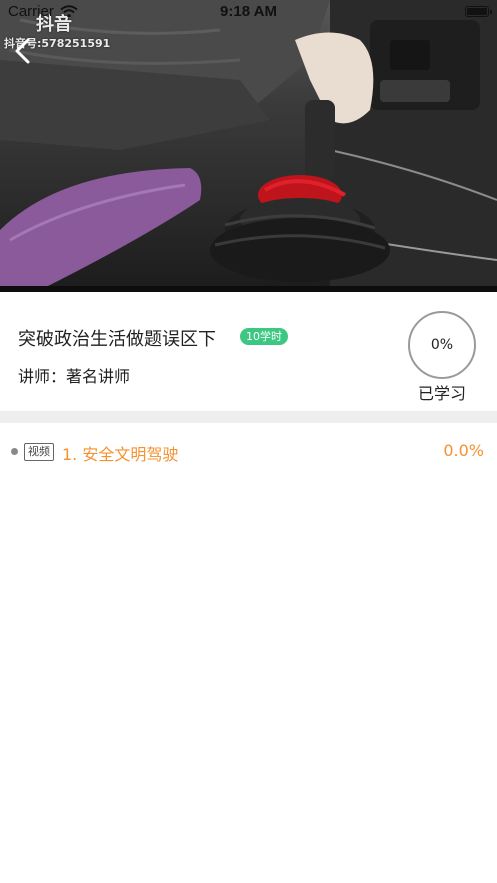  What do you see at coordinates (478, 11) in the screenshot?
I see `battery-icon` at bounding box center [478, 11].